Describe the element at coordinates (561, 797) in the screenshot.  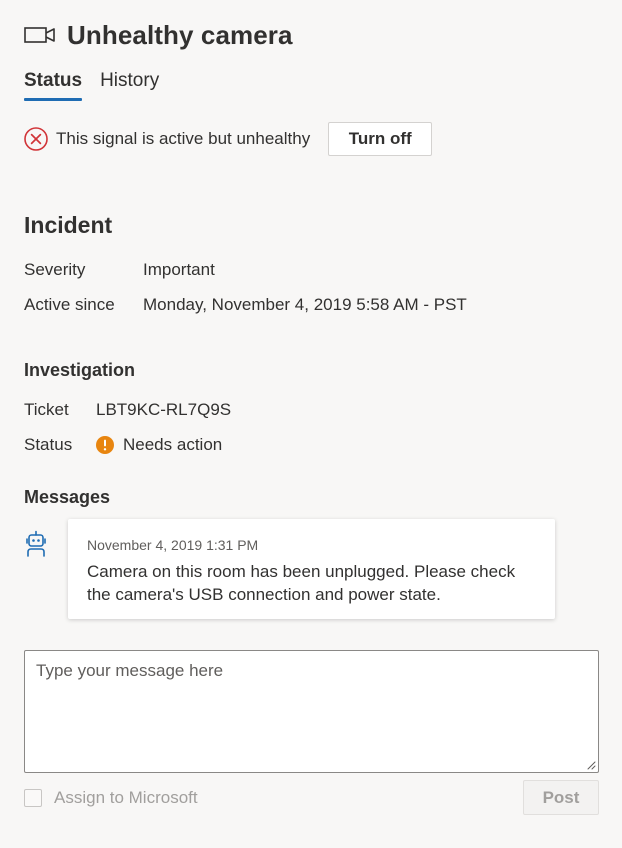
I see `post-button: Post` at that location.